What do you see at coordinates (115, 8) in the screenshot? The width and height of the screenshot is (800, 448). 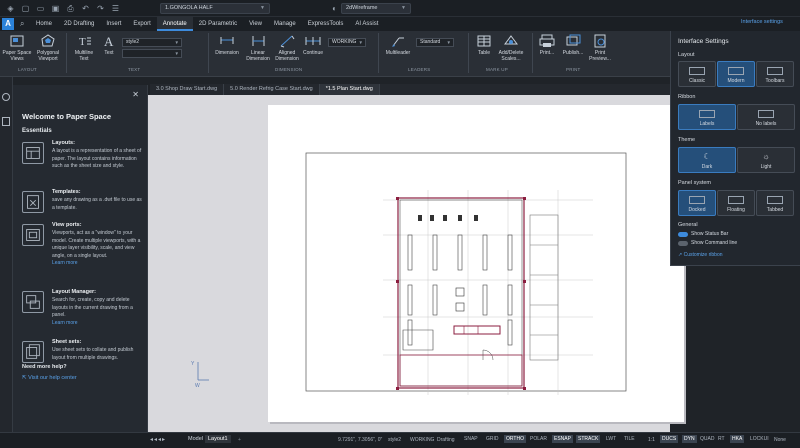 I see `layer-icon: ☰` at bounding box center [115, 8].